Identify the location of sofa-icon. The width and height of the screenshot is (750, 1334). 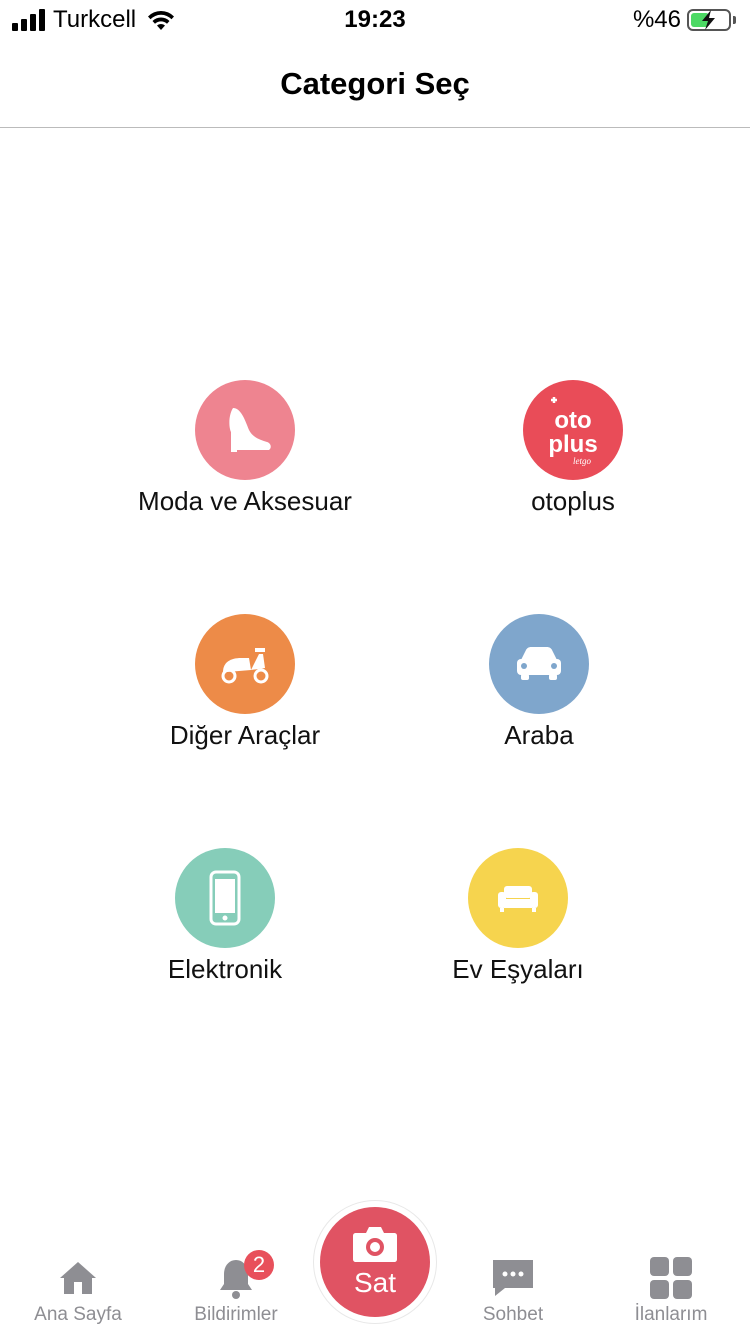
(518, 899).